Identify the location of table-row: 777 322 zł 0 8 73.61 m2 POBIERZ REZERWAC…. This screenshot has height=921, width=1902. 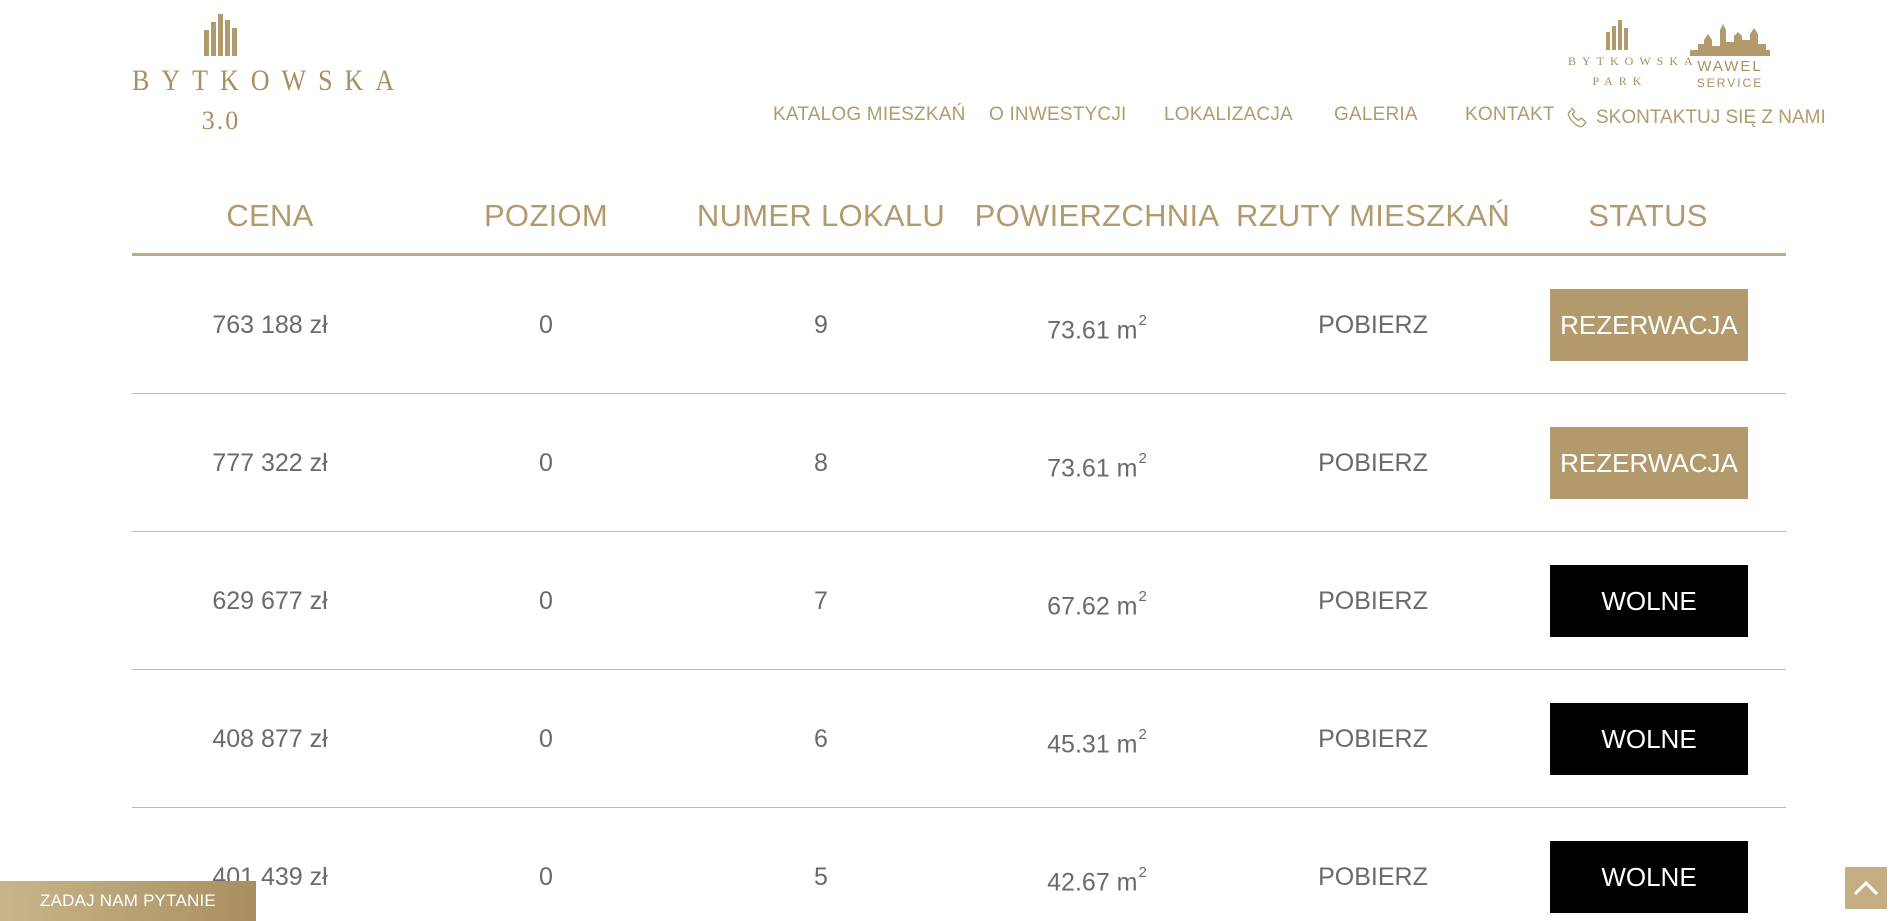
(959, 463).